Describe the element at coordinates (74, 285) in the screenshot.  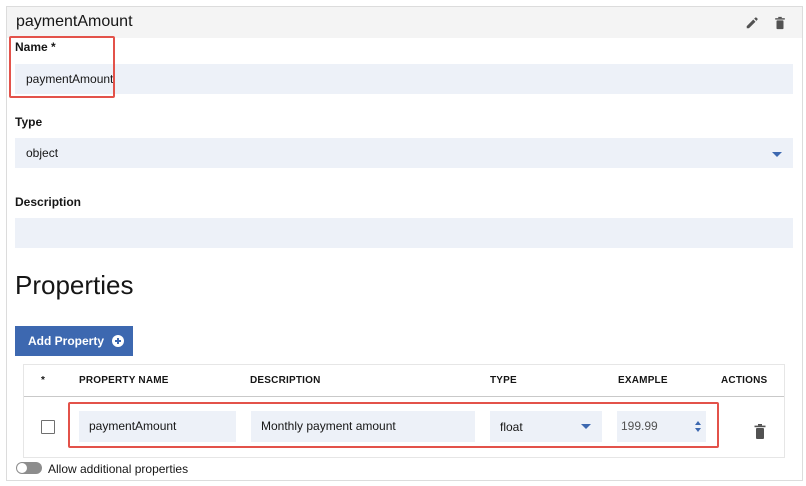
I see `properties-heading: Properties` at that location.